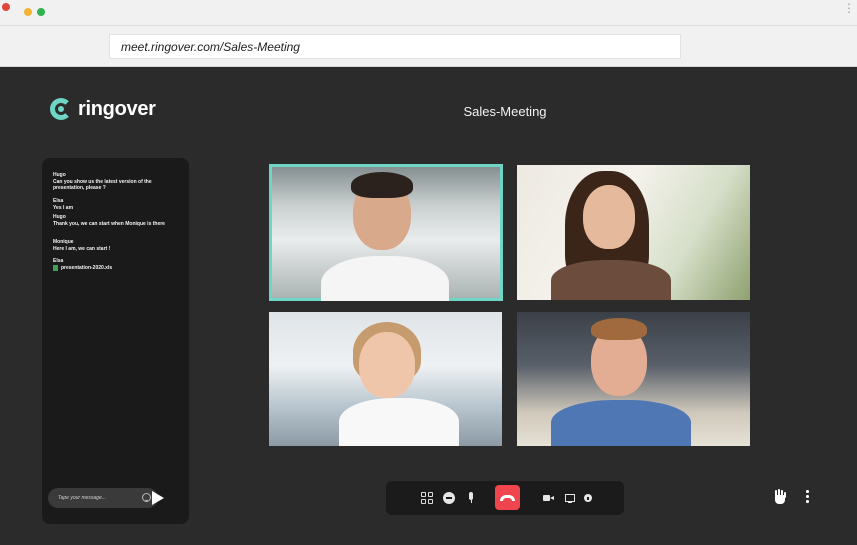 The height and width of the screenshot is (545, 857). I want to click on raise-hand-icon, so click(779, 497).